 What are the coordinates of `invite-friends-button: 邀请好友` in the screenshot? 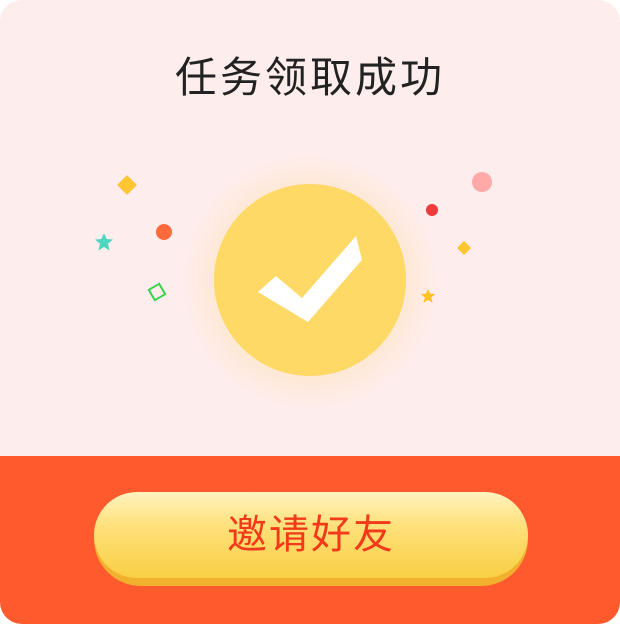 It's located at (311, 539).